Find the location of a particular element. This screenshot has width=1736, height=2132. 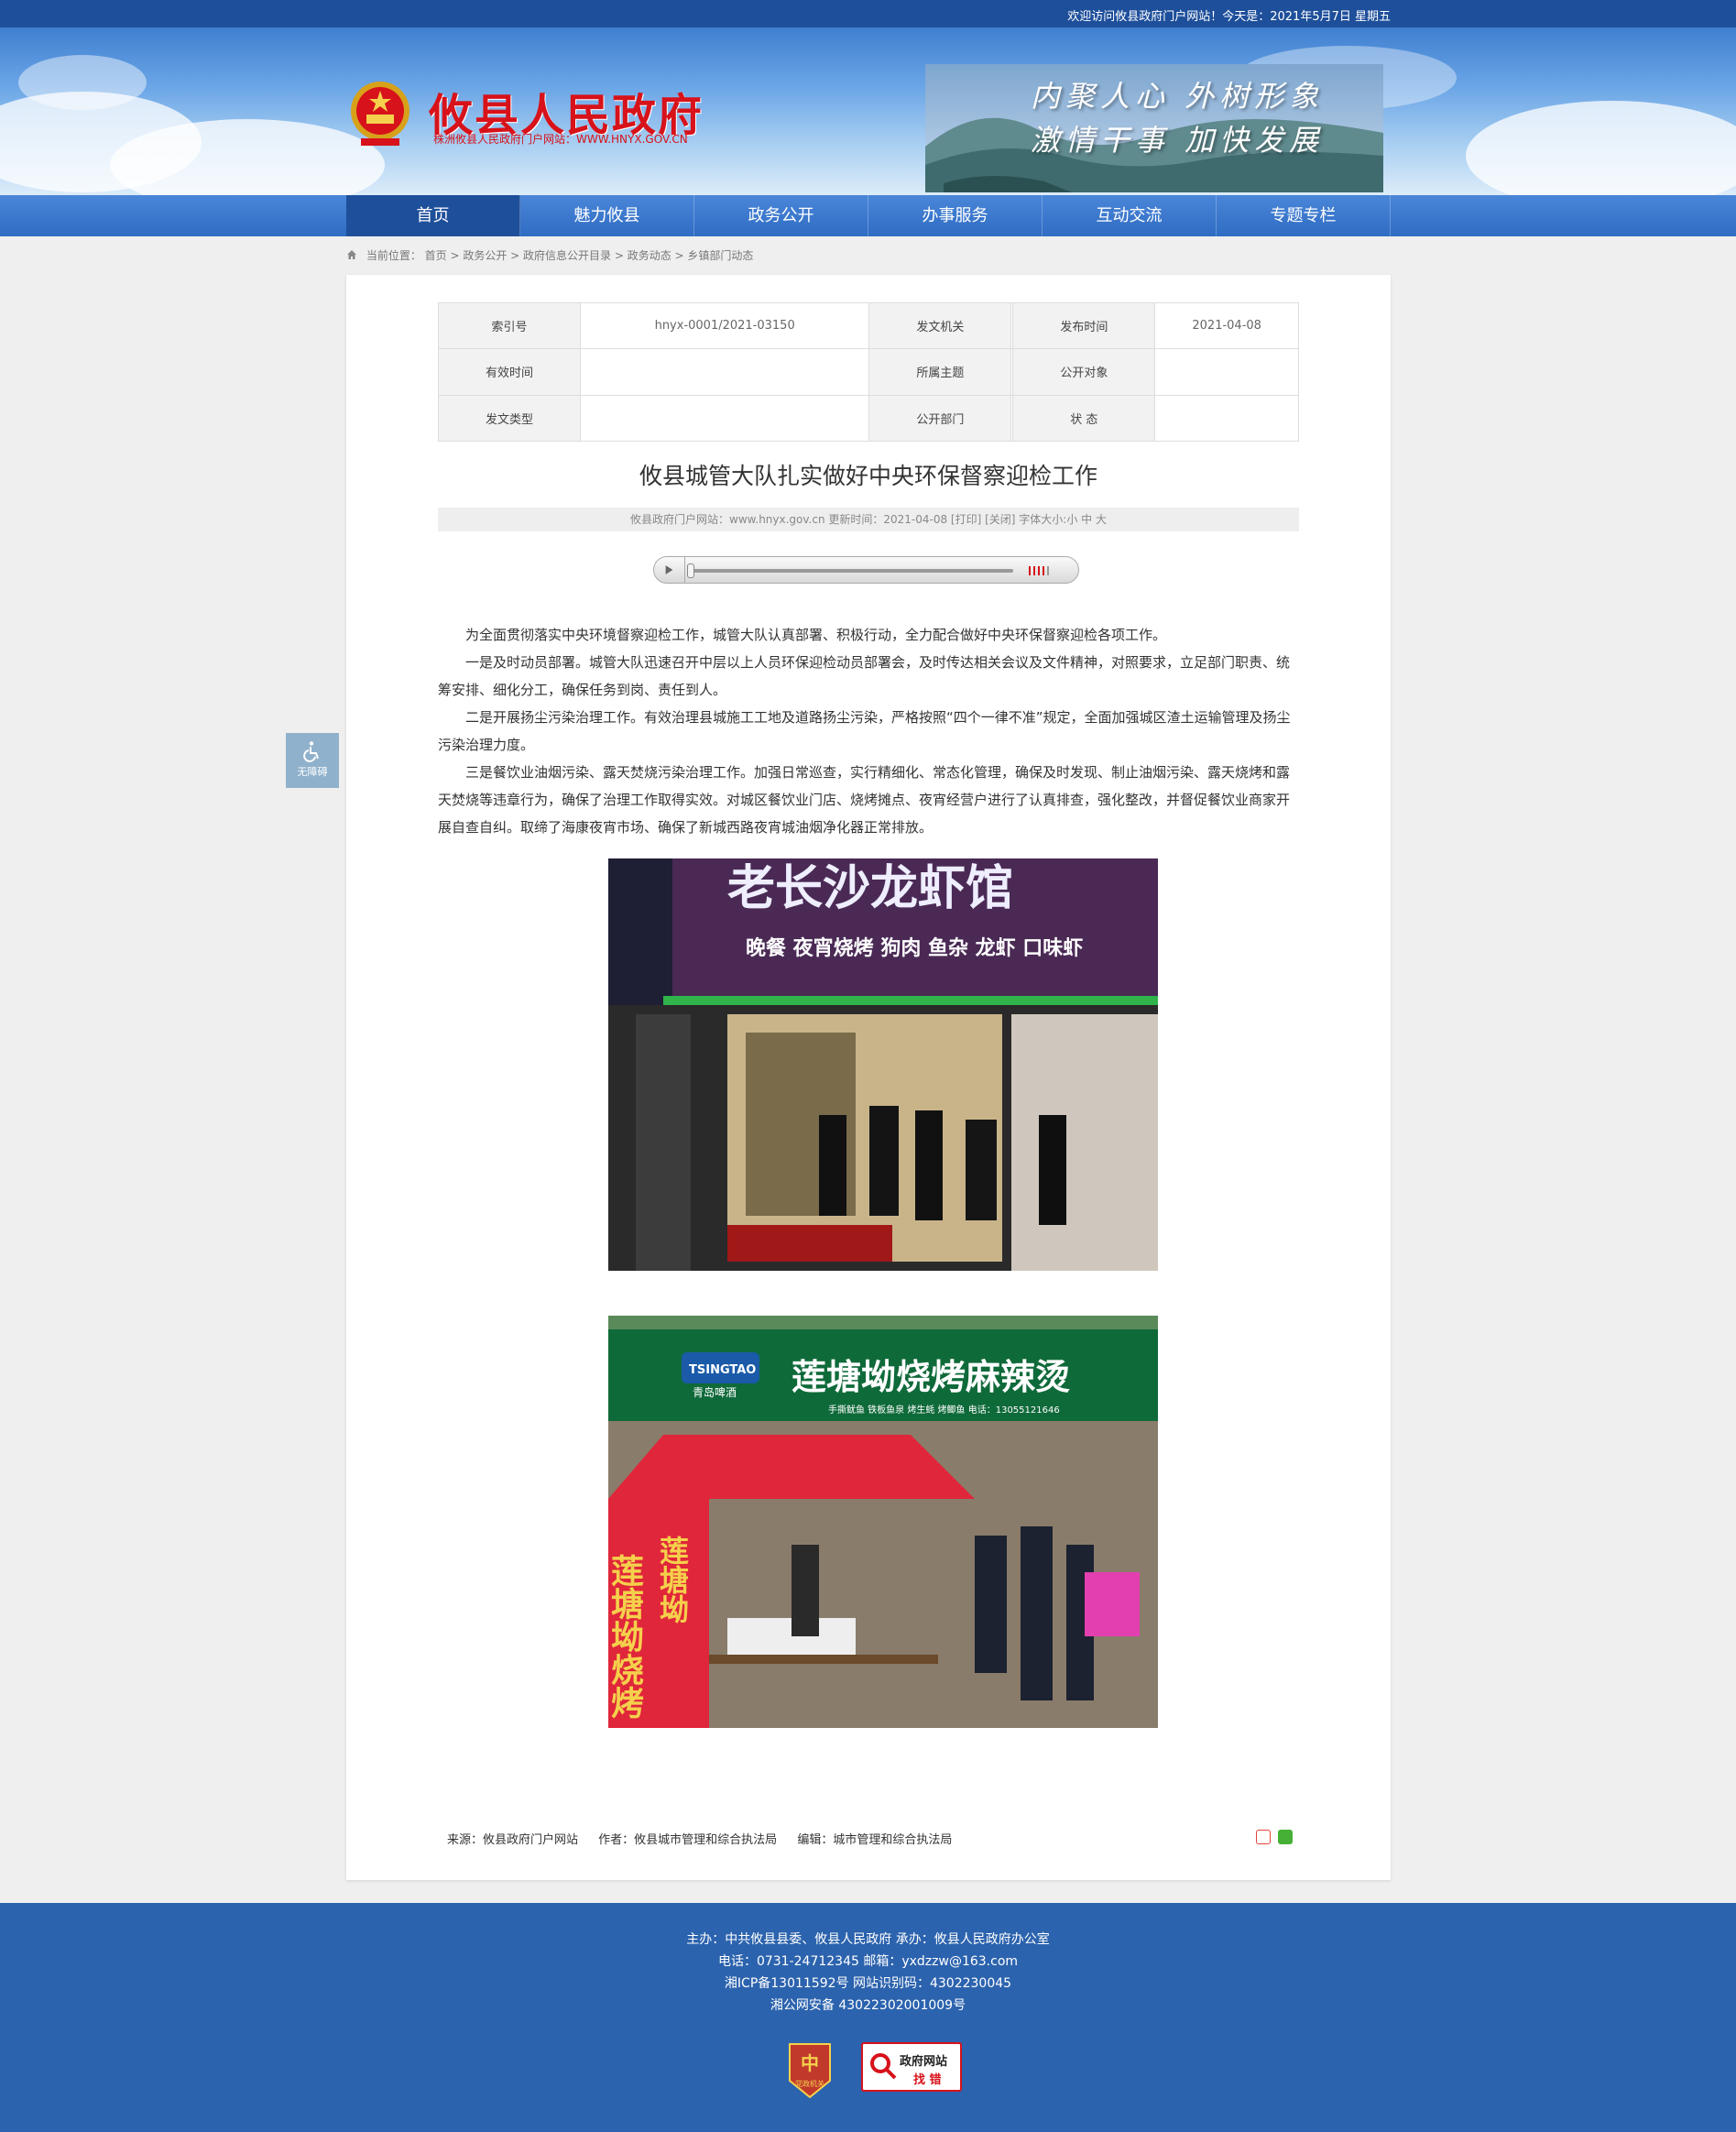

home-icon is located at coordinates (351, 255).